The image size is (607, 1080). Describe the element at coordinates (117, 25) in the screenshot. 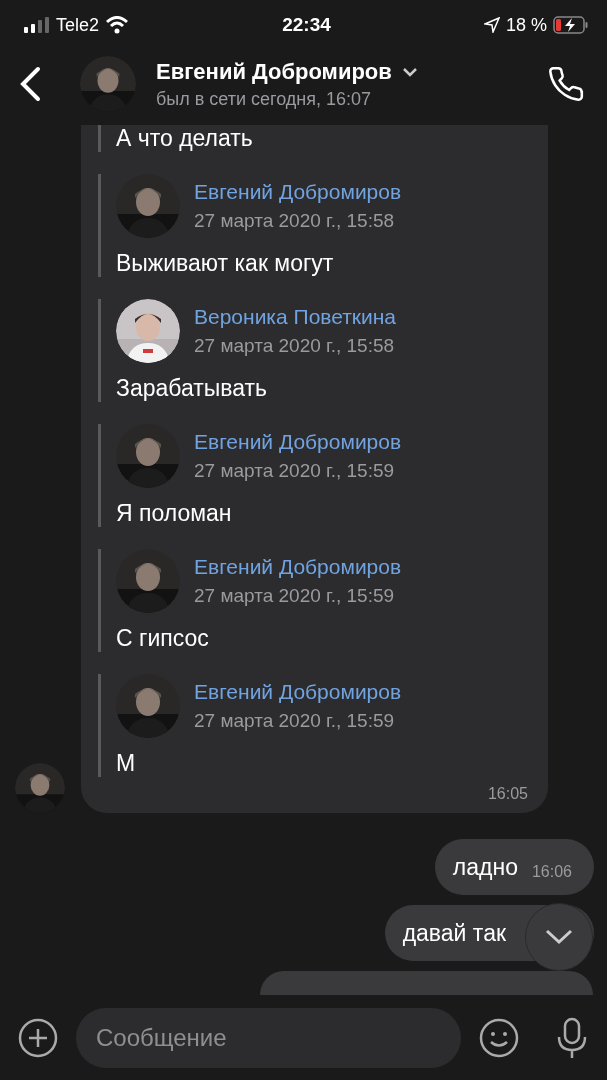

I see `wifi-icon` at that location.